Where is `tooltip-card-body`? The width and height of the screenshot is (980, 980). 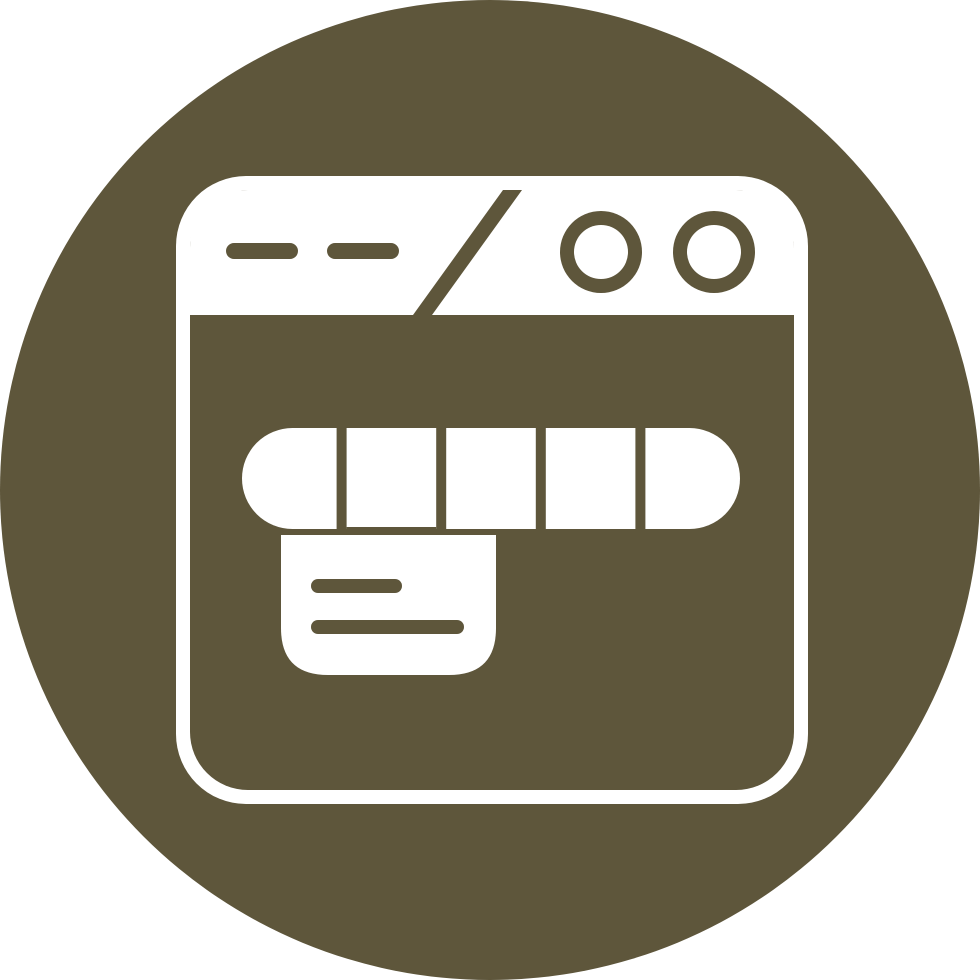
tooltip-card-body is located at coordinates (388, 605).